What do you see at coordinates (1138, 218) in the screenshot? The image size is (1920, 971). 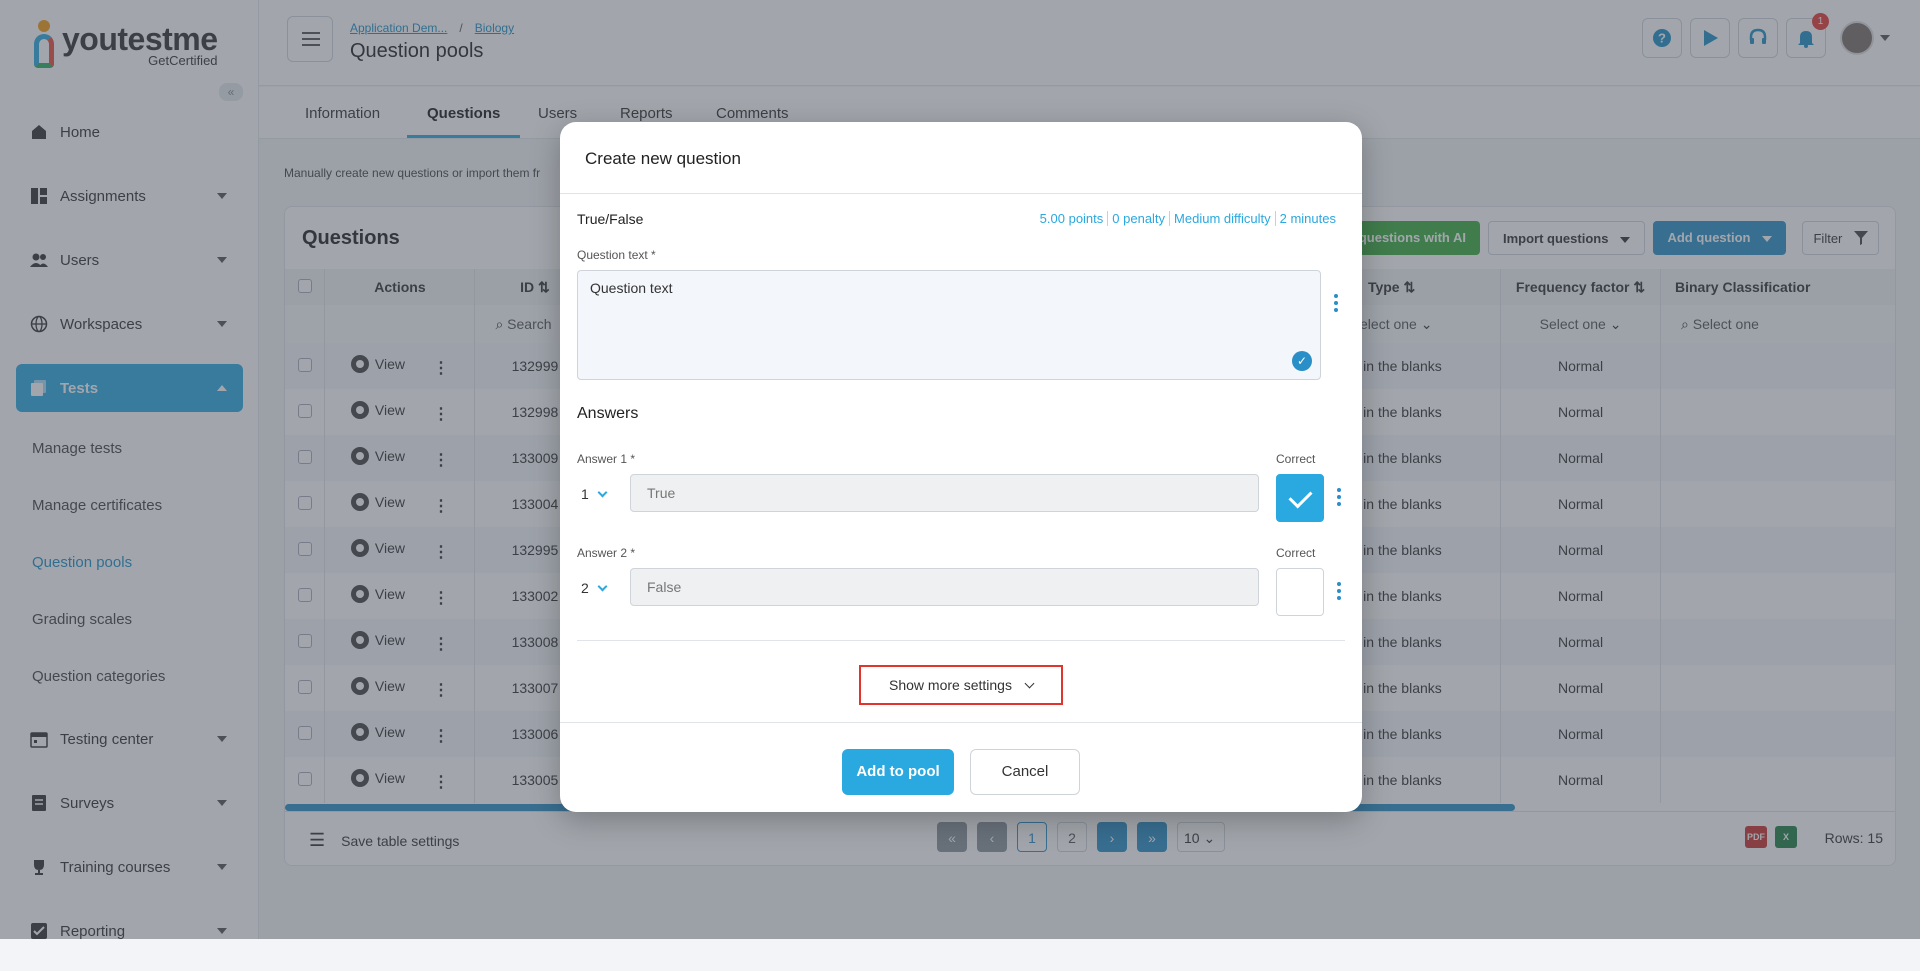 I see `penalty-link: 0 penalty` at bounding box center [1138, 218].